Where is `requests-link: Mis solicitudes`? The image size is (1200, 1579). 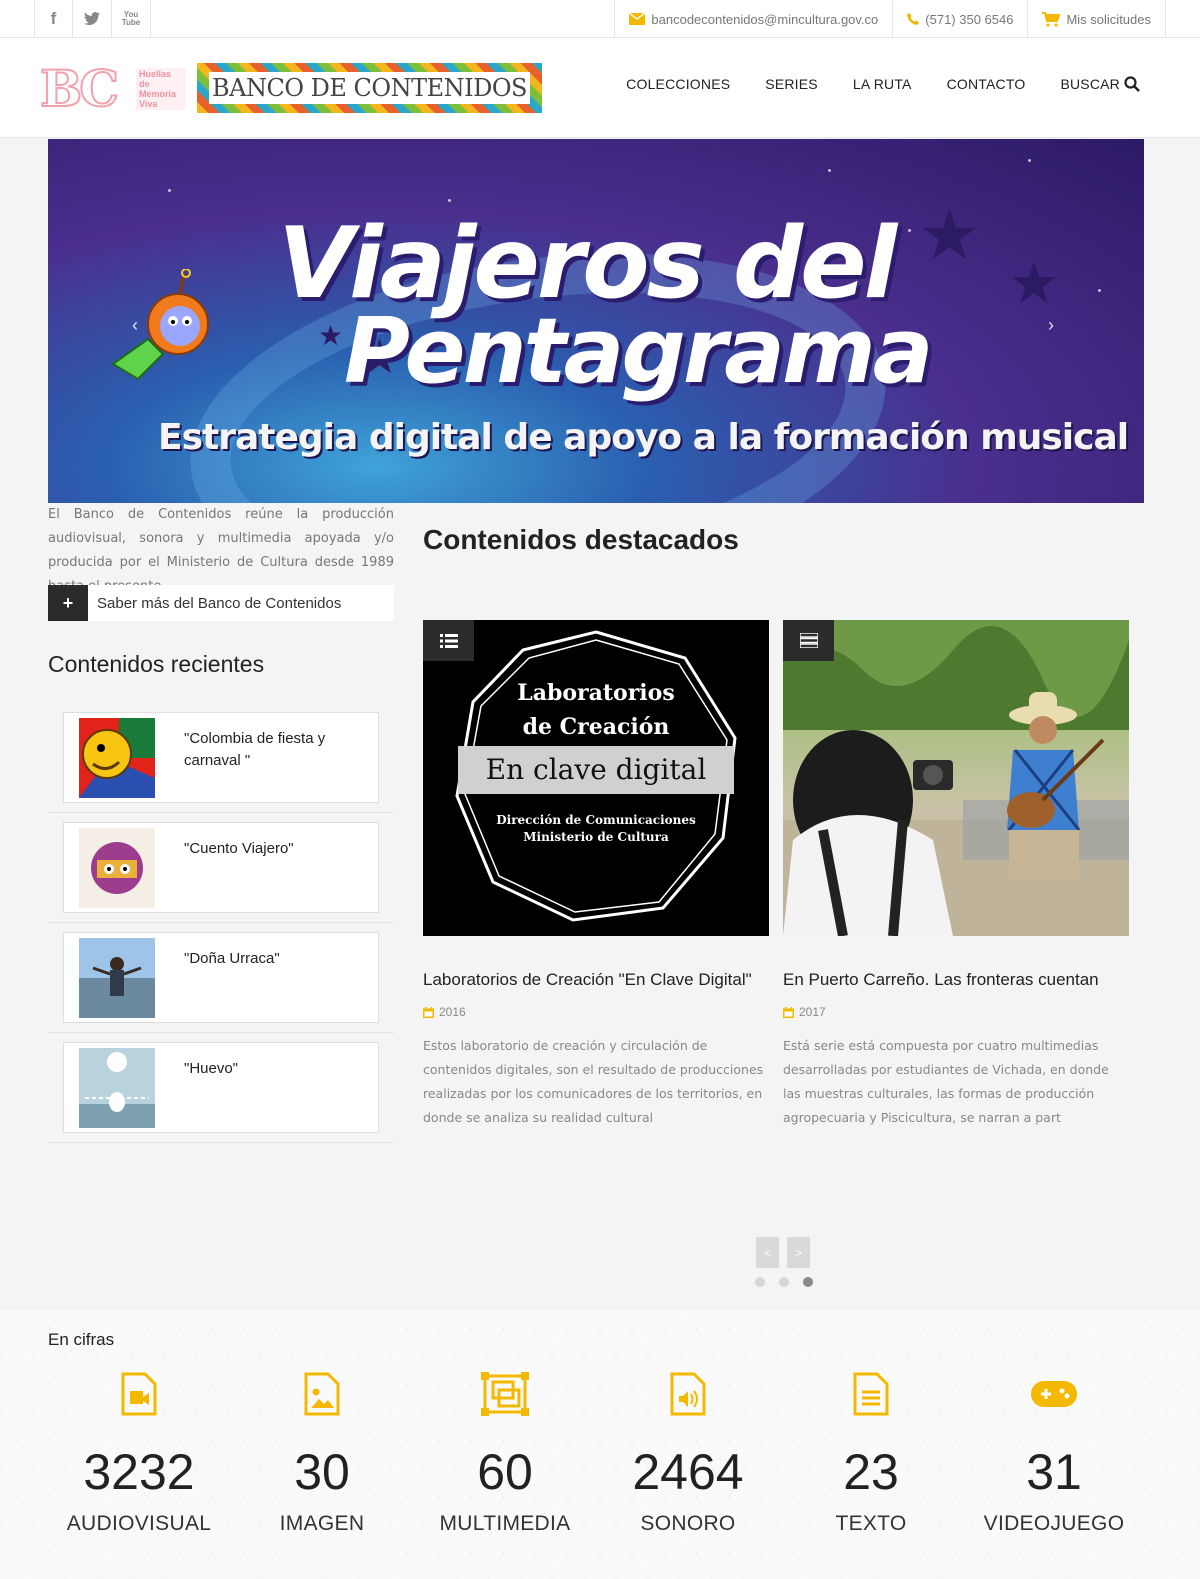 requests-link: Mis solicitudes is located at coordinates (1096, 19).